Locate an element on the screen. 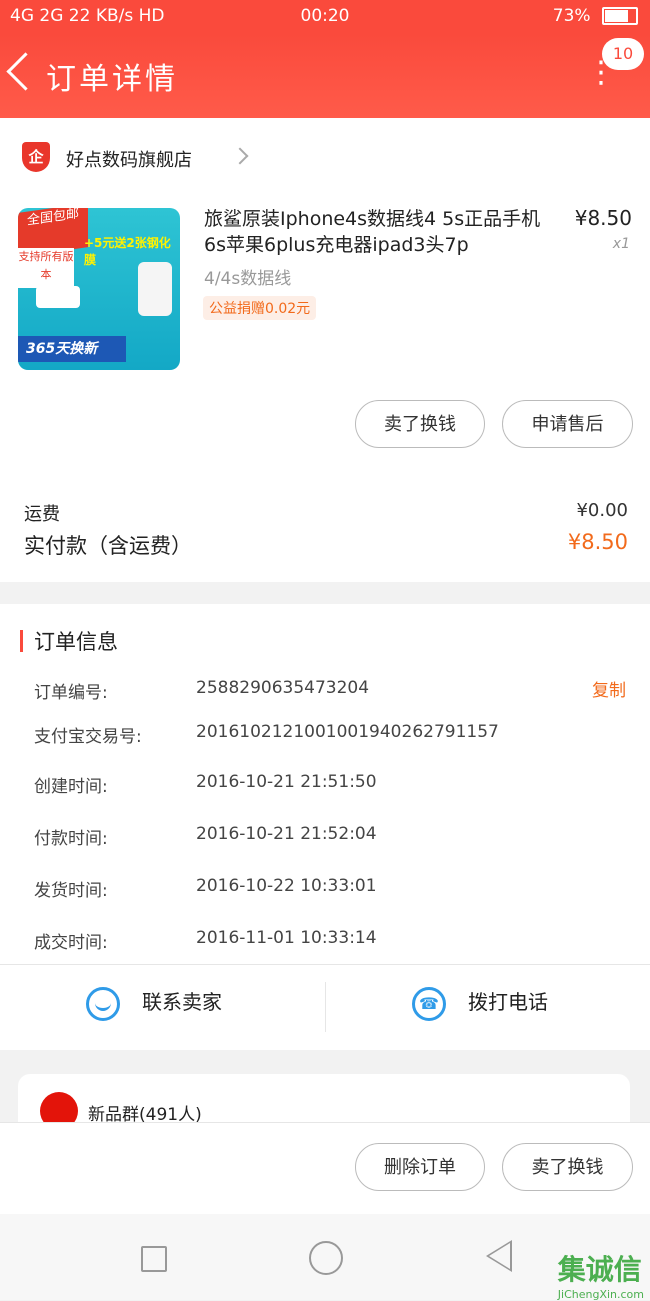 The width and height of the screenshot is (650, 1301). vertical-divider is located at coordinates (325, 1007).